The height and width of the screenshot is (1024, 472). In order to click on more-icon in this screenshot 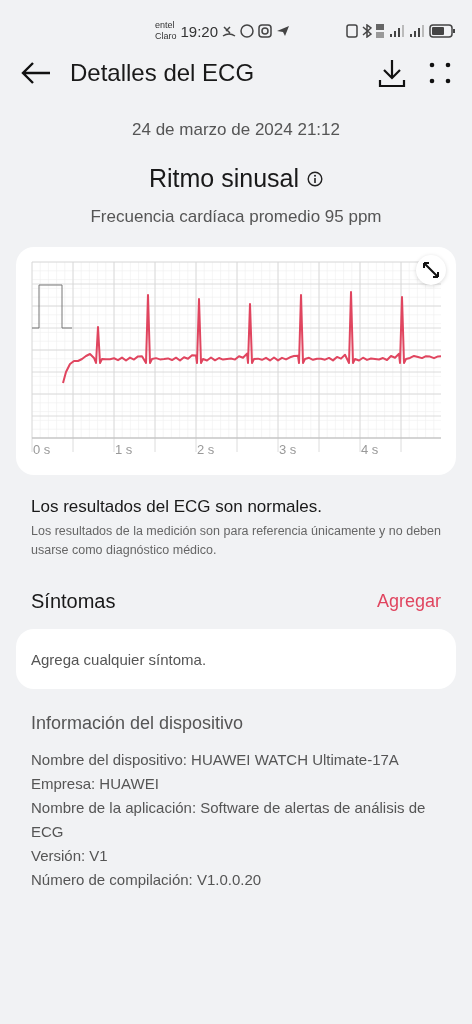, I will do `click(440, 73)`.